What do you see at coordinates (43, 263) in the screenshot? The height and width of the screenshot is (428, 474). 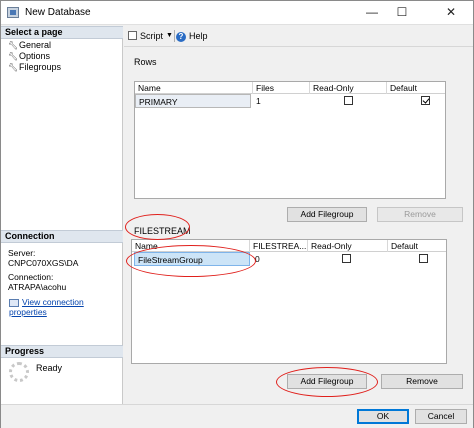 I see `server-value: CNPC070XGS\DA` at bounding box center [43, 263].